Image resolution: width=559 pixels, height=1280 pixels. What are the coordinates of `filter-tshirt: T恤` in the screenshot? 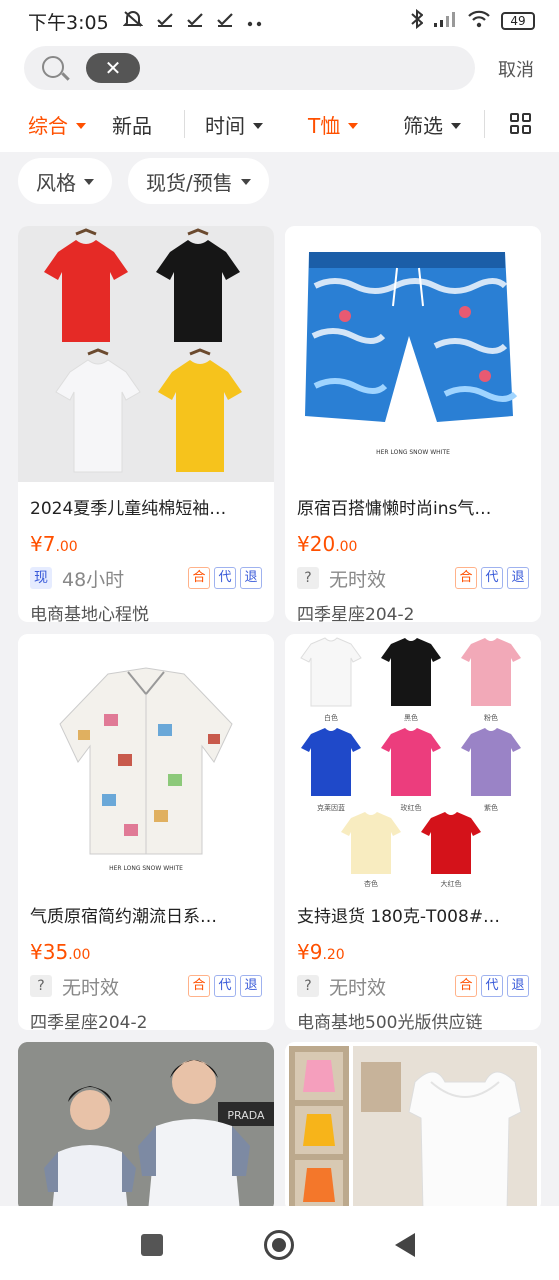 It's located at (333, 124).